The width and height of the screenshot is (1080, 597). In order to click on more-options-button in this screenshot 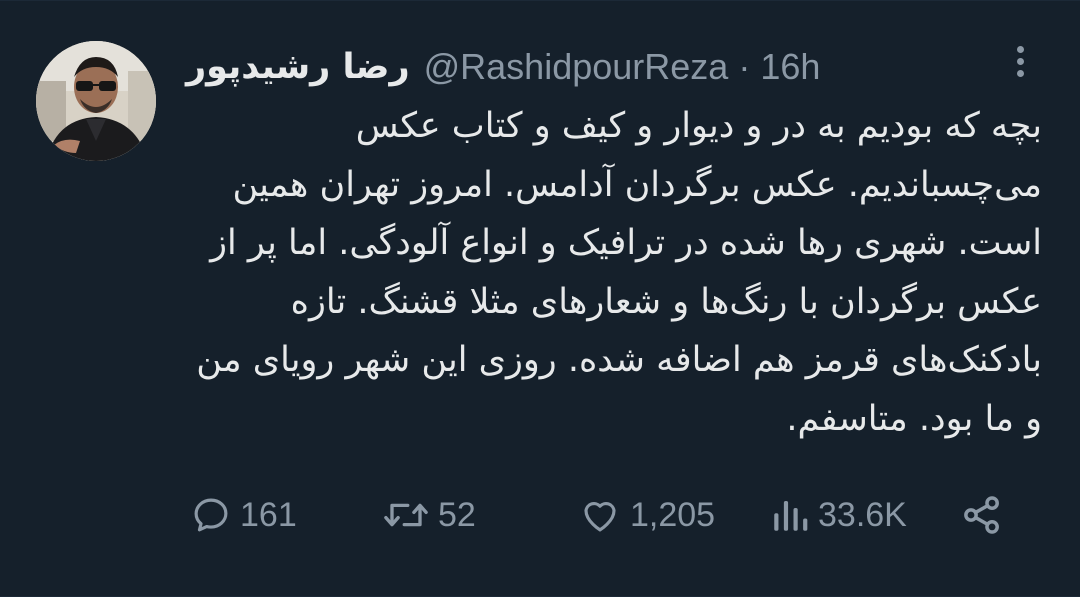, I will do `click(1020, 61)`.